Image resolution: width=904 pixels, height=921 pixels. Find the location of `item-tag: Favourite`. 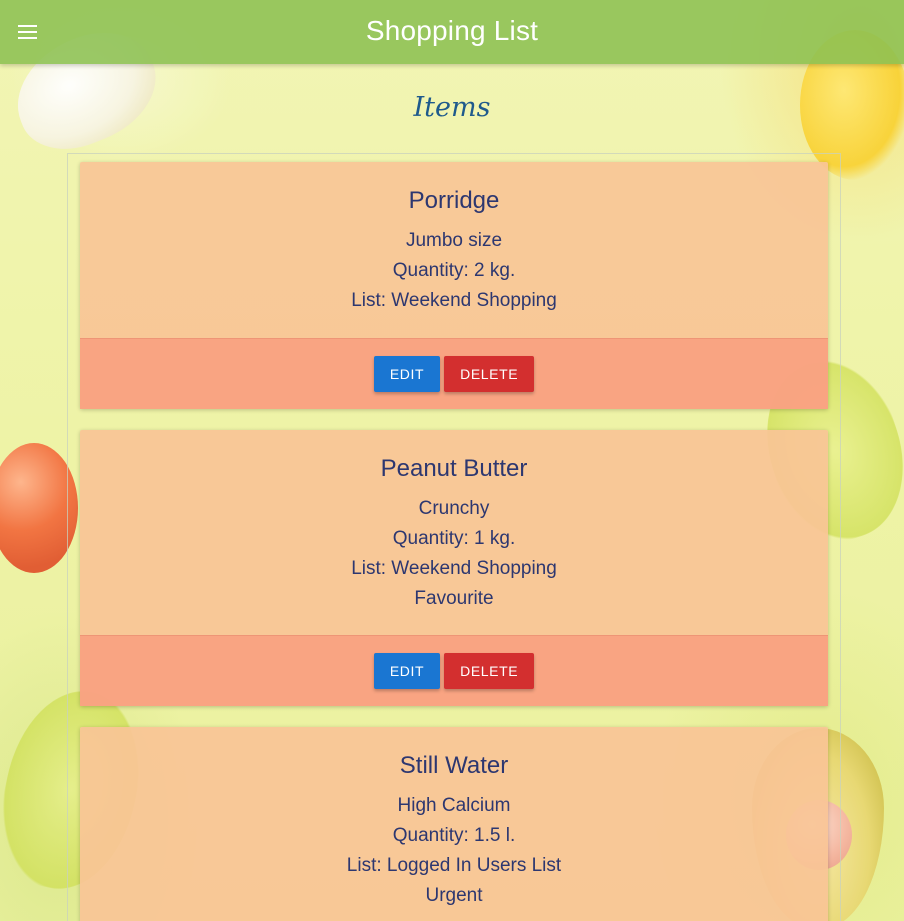

item-tag: Favourite is located at coordinates (454, 598).